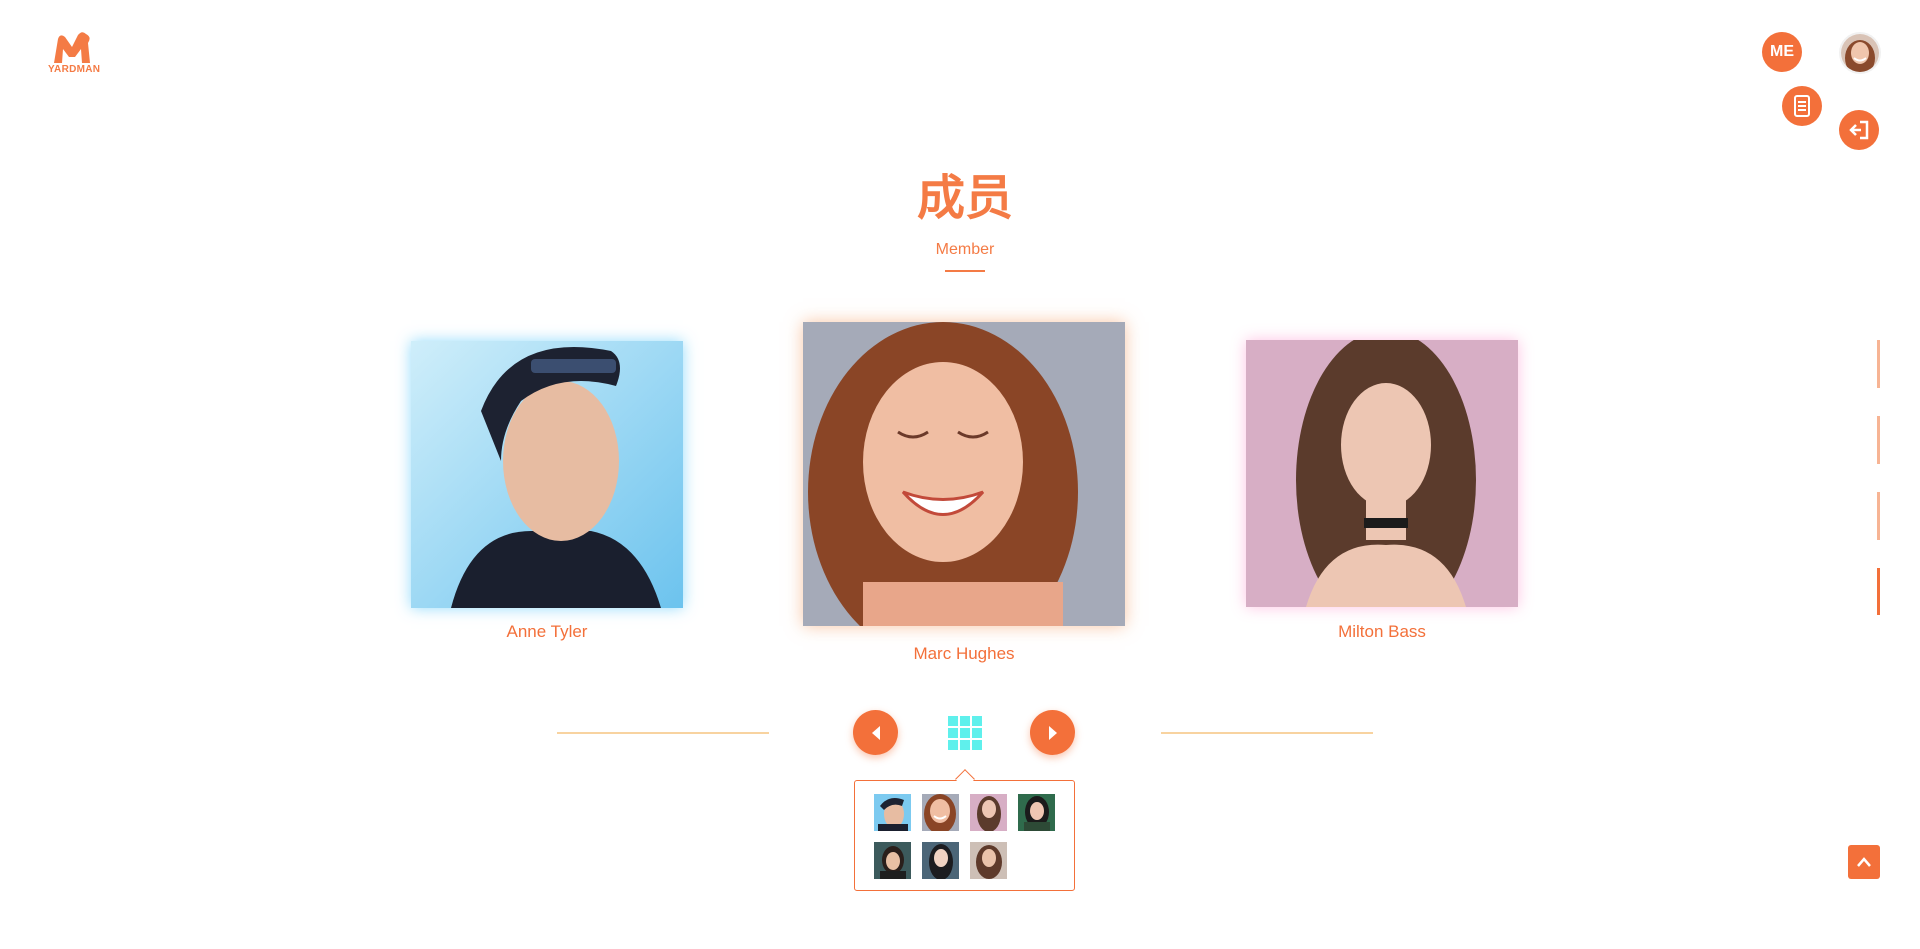 The width and height of the screenshot is (1920, 949). I want to click on section-scroll-indicator, so click(1878, 477).